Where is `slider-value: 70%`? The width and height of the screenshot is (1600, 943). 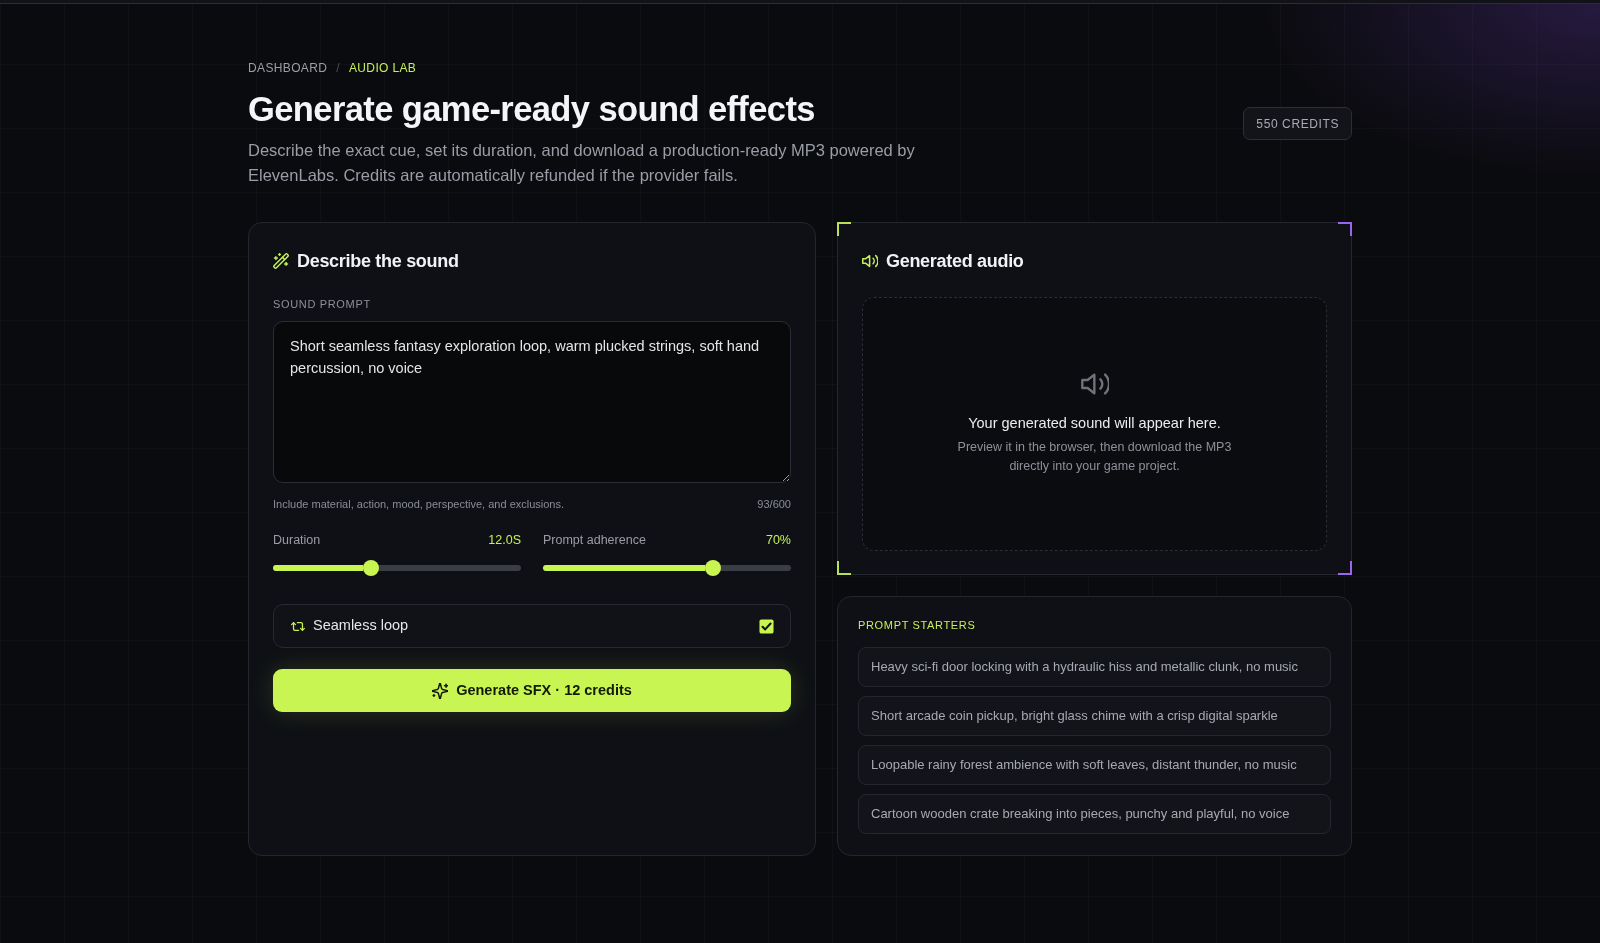
slider-value: 70% is located at coordinates (778, 540).